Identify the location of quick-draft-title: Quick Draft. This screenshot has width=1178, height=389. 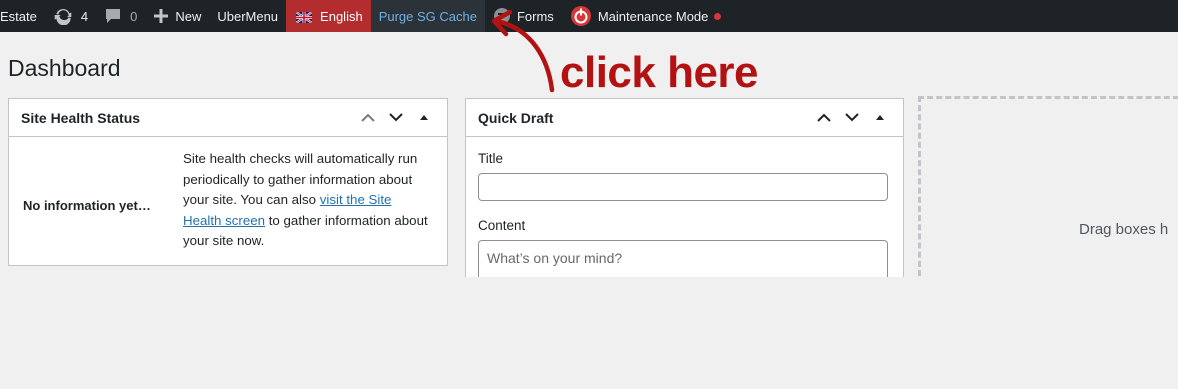
(516, 117).